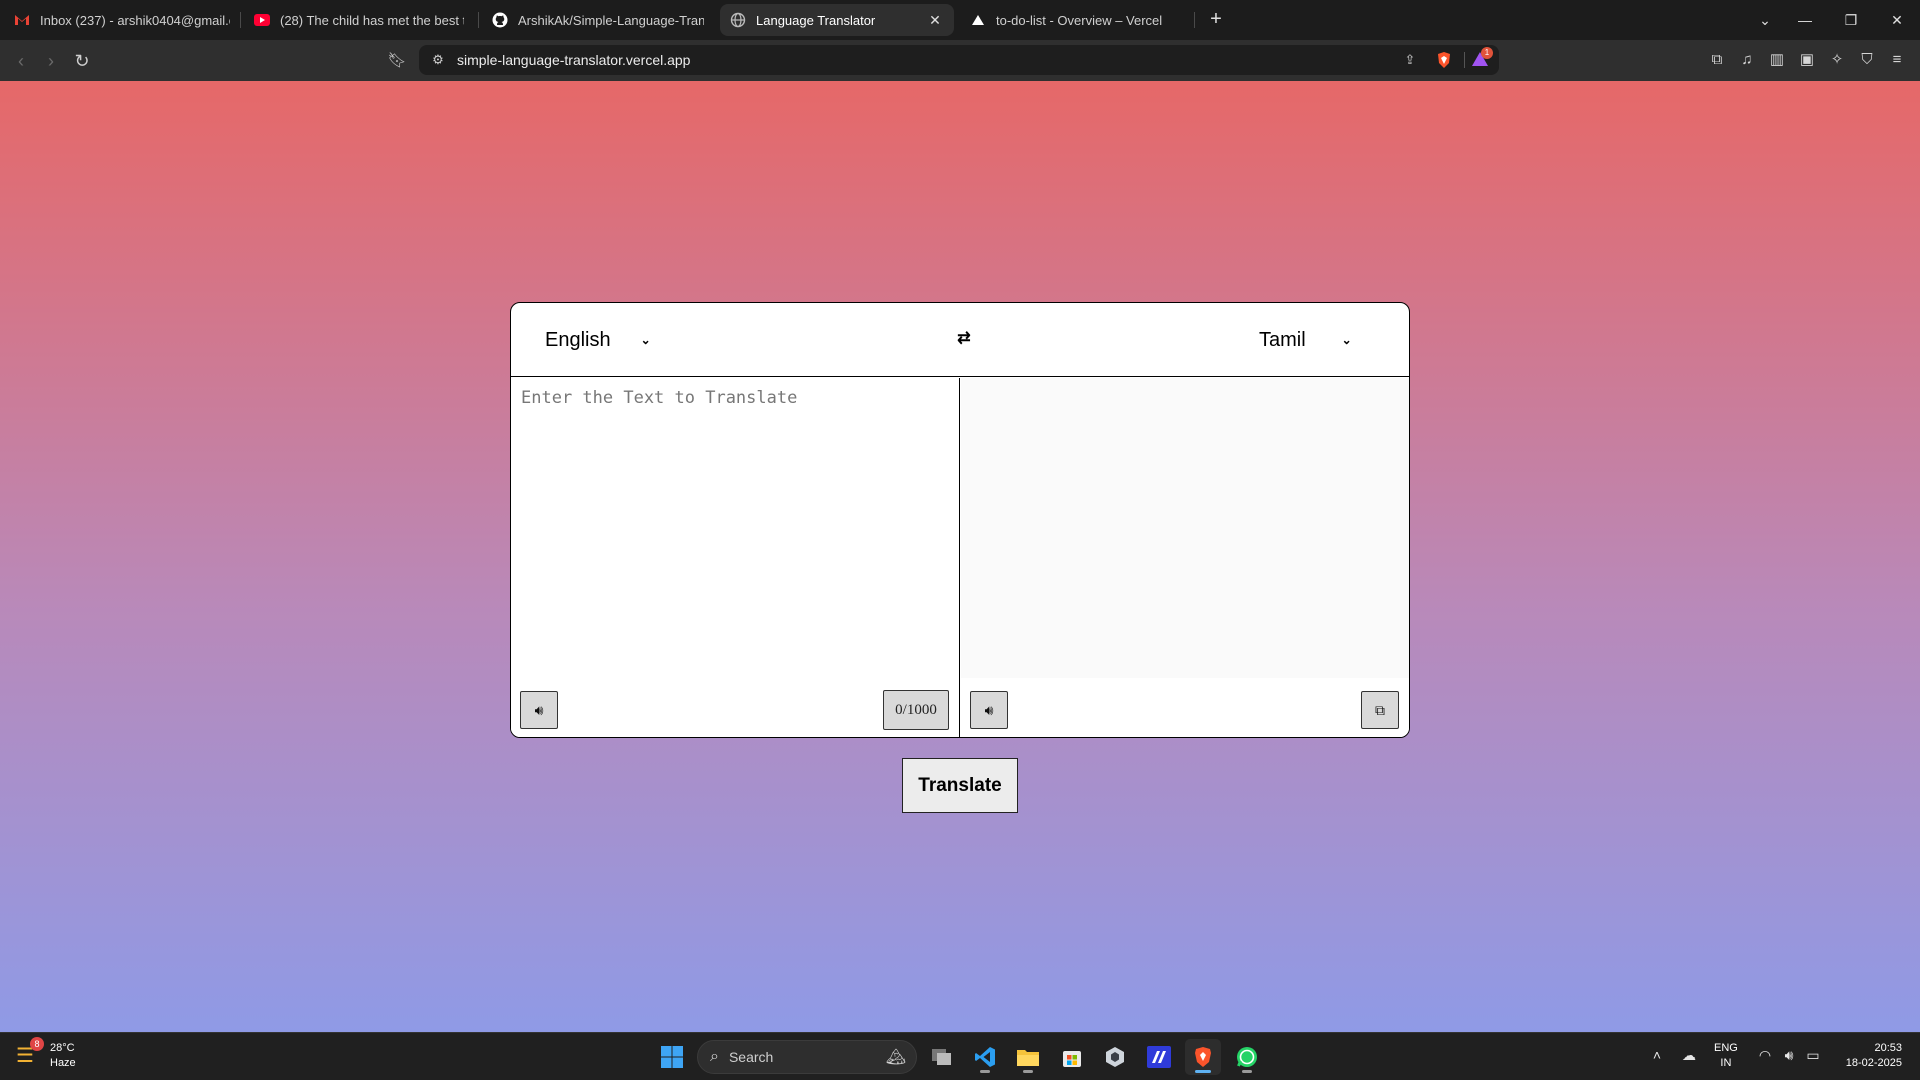 The height and width of the screenshot is (1080, 1920). I want to click on wifi-icon: ◠, so click(1765, 1055).